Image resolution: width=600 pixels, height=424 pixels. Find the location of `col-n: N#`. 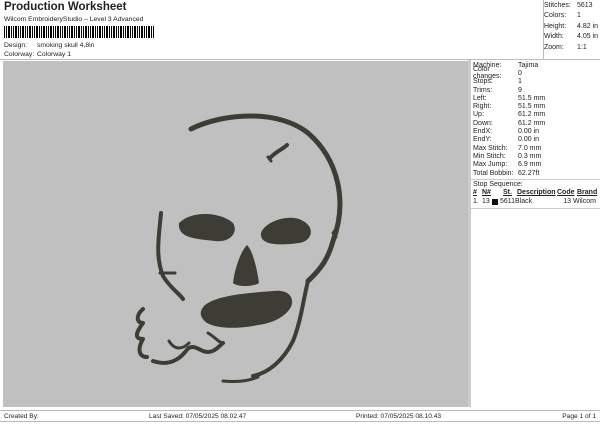

col-n: N# is located at coordinates (486, 193).